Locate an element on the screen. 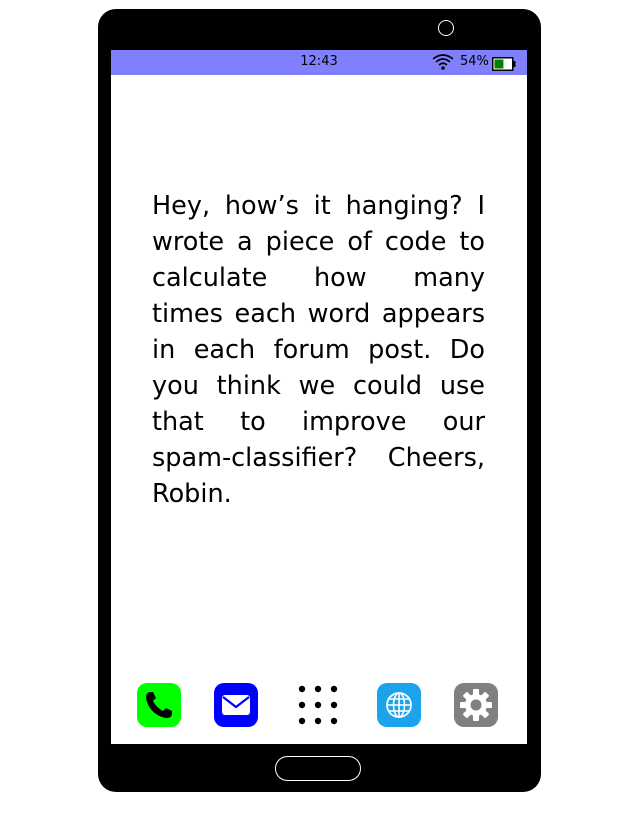 The height and width of the screenshot is (825, 638). gear-icon is located at coordinates (476, 705).